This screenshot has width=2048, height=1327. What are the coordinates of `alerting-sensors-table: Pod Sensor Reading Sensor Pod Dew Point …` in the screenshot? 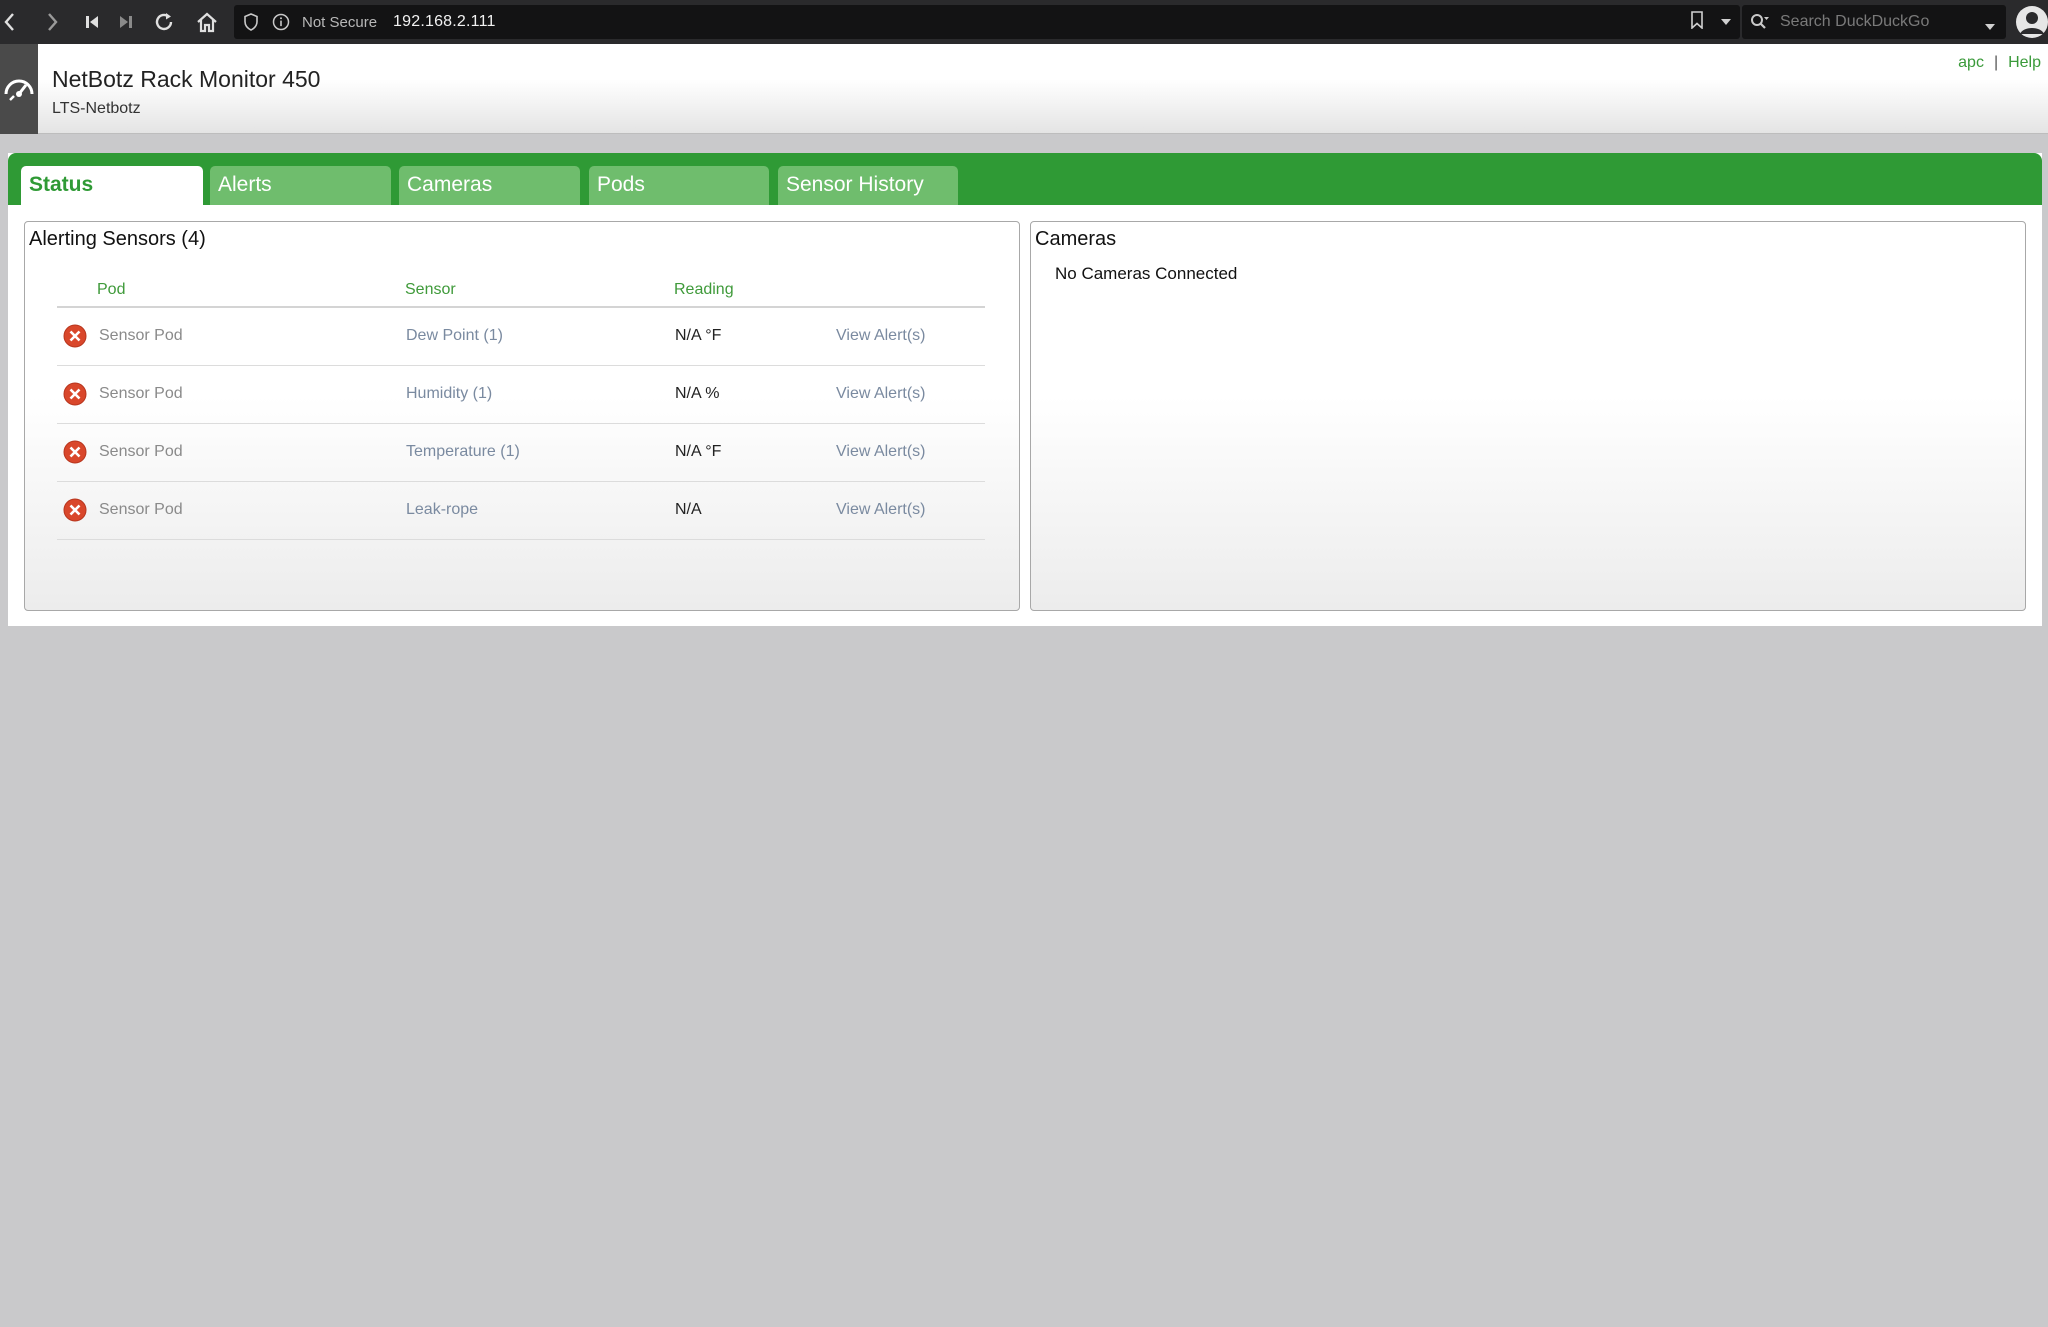 It's located at (521, 406).